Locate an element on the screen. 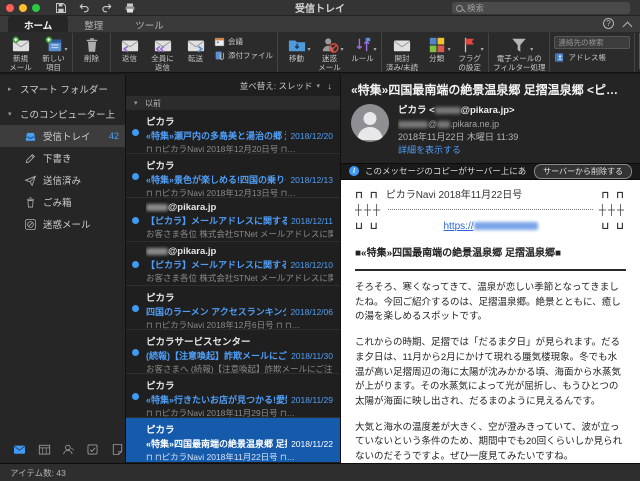 The height and width of the screenshot is (481, 640). search-box is located at coordinates (541, 8).